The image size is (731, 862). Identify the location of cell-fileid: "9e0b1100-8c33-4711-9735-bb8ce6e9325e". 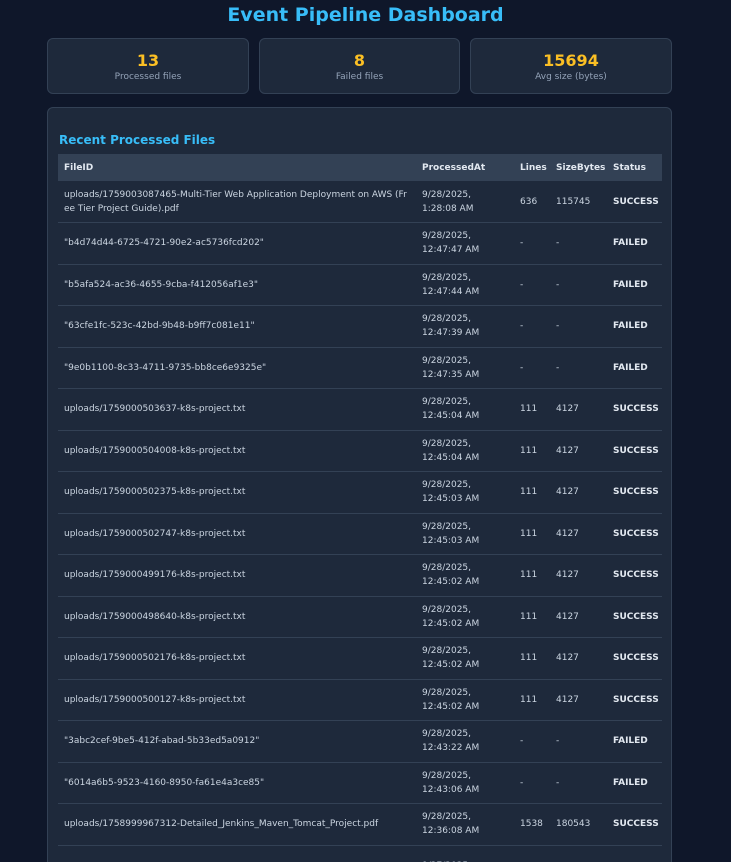
(237, 368).